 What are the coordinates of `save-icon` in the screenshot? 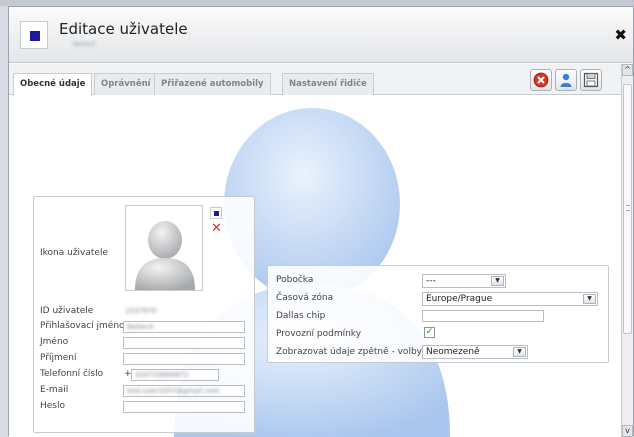 It's located at (591, 80).